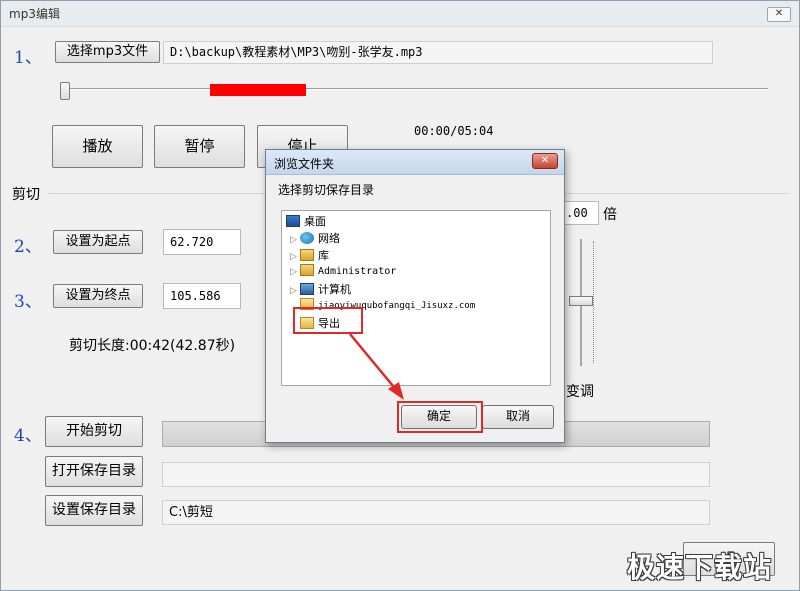  What do you see at coordinates (152, 346) in the screenshot?
I see `cut-length-label: 剪切长度:00:42(42.87秒)` at bounding box center [152, 346].